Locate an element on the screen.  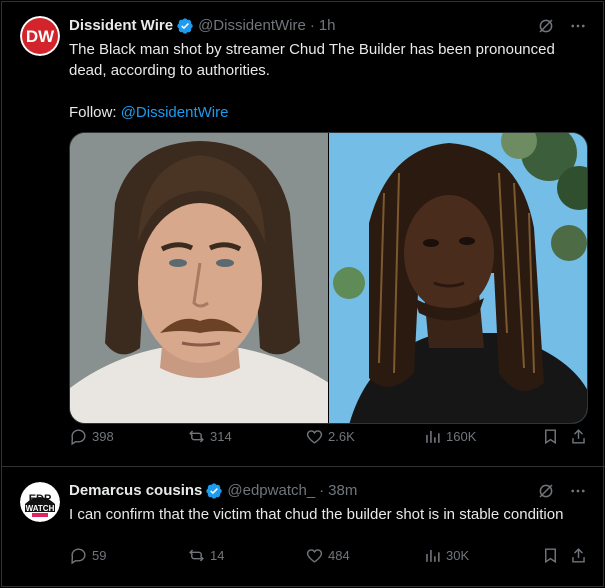
repost-button: 14 is located at coordinates (205, 555).